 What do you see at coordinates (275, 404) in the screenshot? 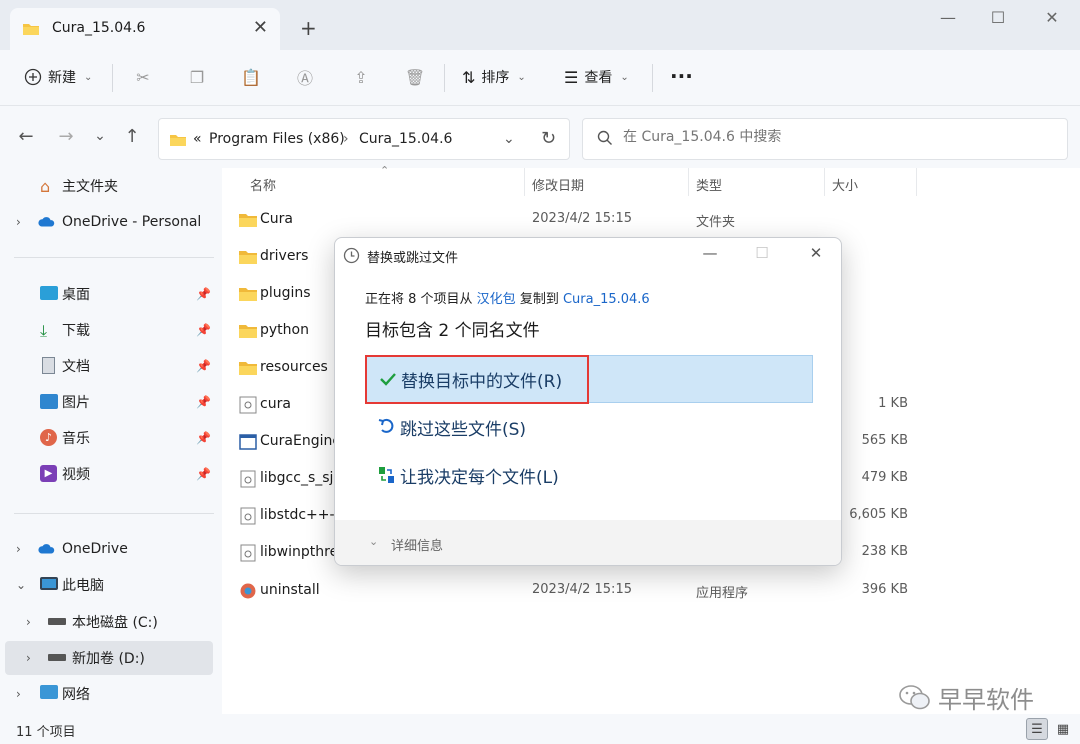
I see `file-name: cura` at bounding box center [275, 404].